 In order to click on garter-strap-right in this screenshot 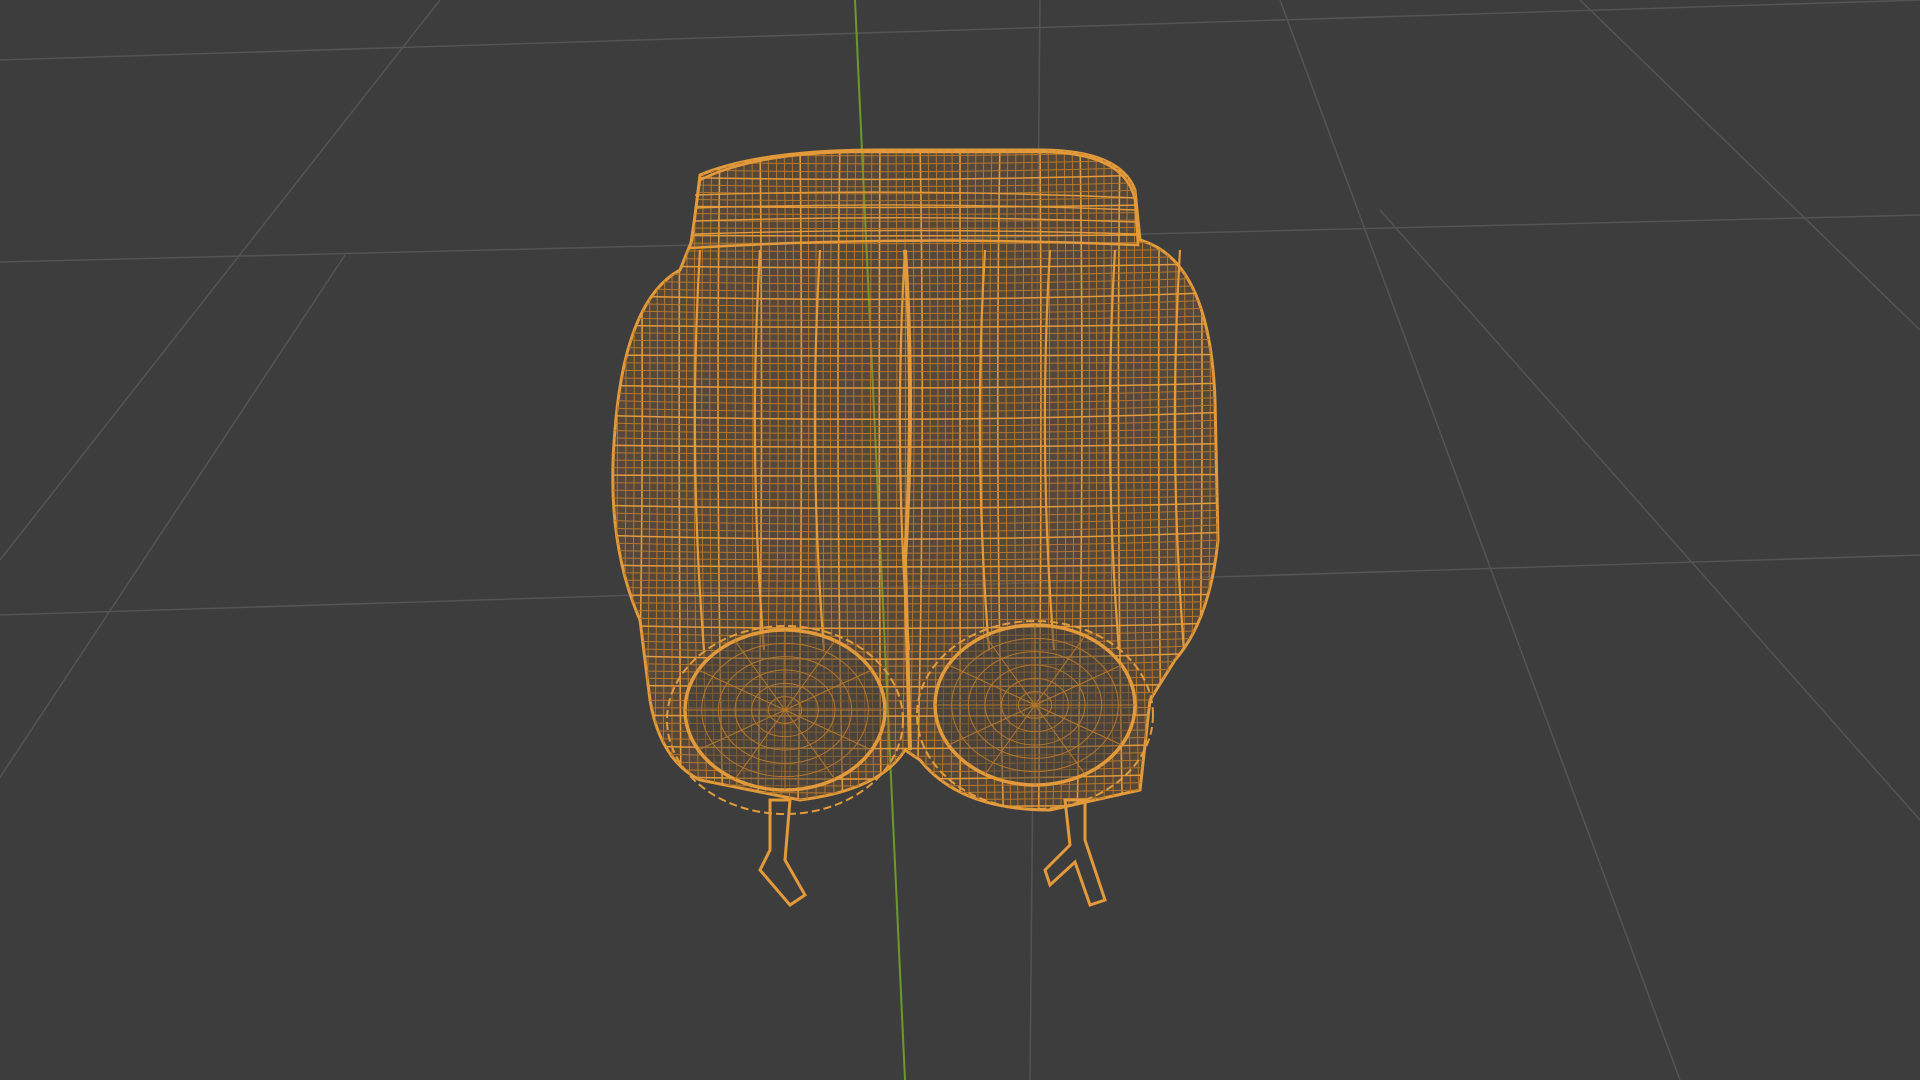, I will do `click(1075, 852)`.